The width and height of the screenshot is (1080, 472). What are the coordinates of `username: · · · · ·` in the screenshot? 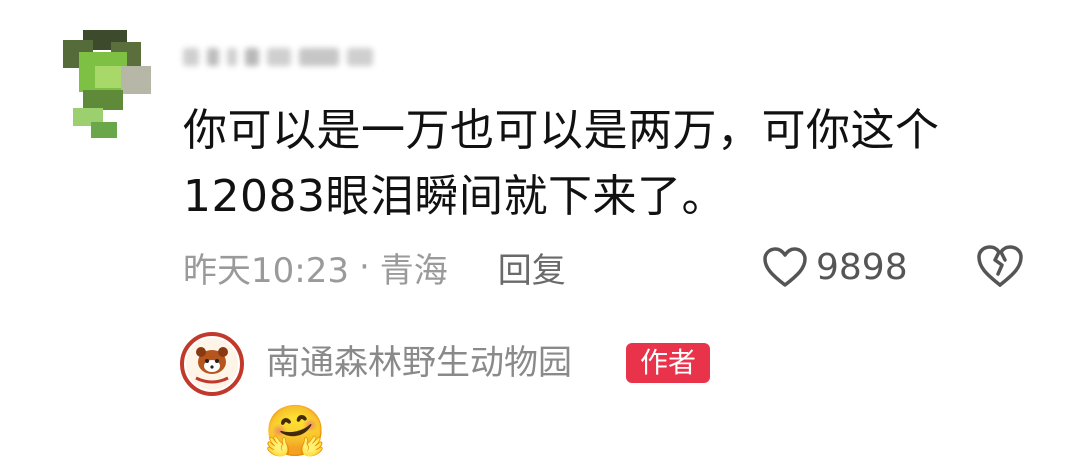 It's located at (323, 57).